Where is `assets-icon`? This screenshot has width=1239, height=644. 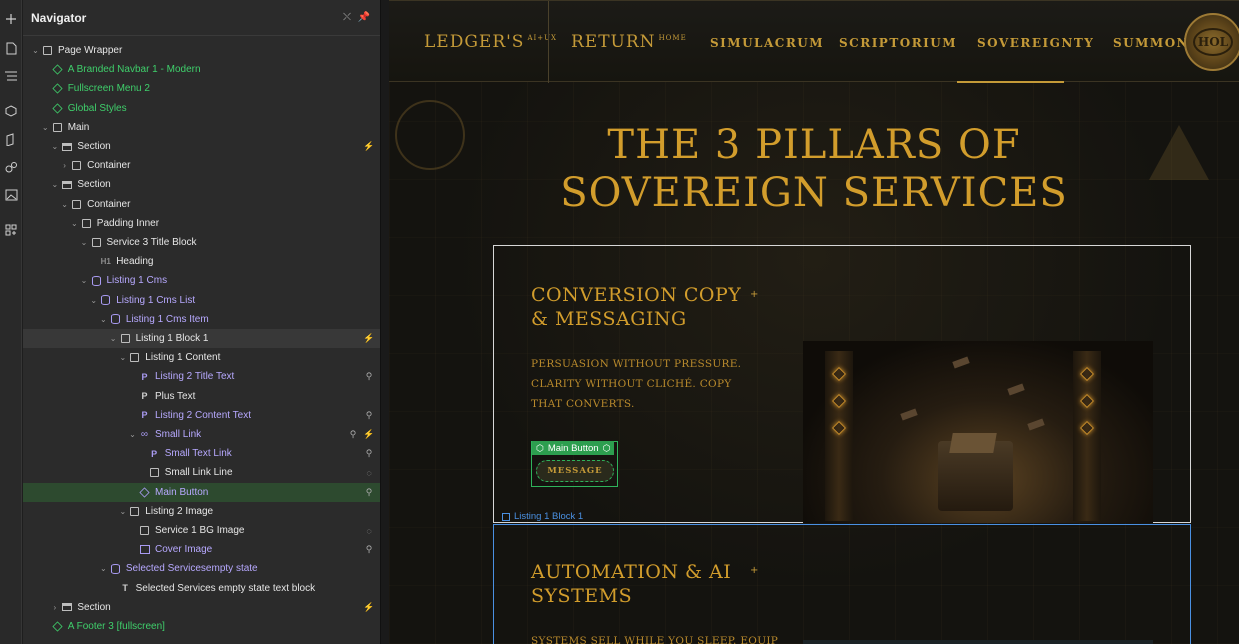
assets-icon is located at coordinates (11, 195).